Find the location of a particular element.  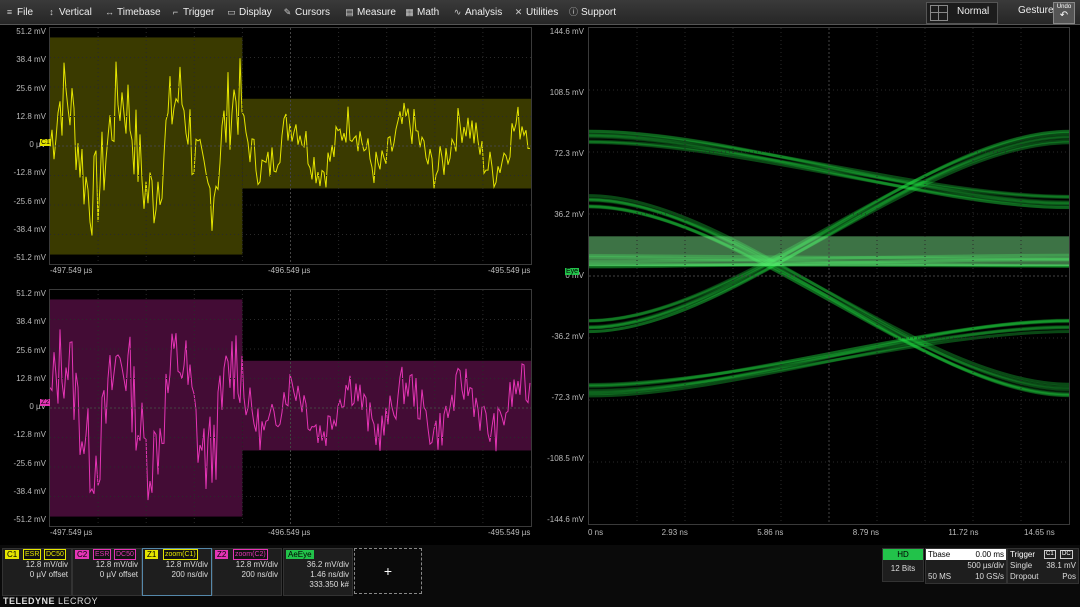

menu-file: ≡ File is located at coordinates (18, 12).